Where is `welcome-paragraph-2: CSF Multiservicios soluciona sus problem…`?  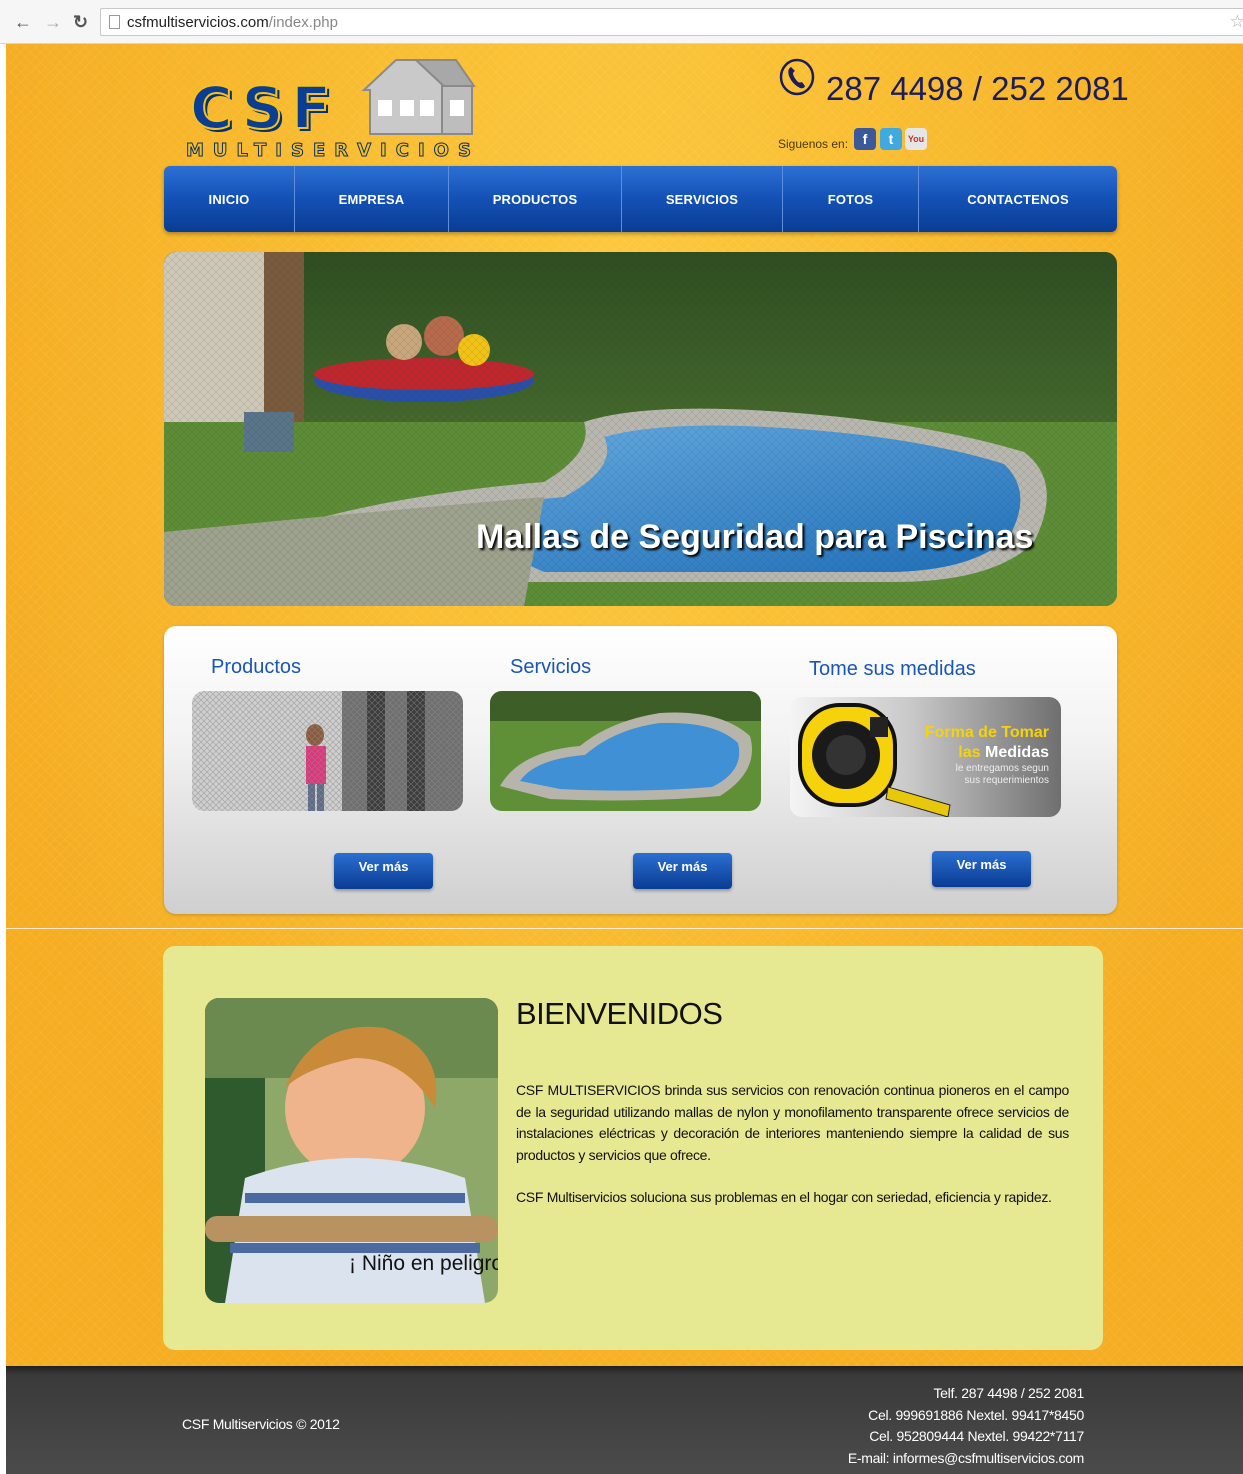 welcome-paragraph-2: CSF Multiservicios soluciona sus problem… is located at coordinates (784, 1197).